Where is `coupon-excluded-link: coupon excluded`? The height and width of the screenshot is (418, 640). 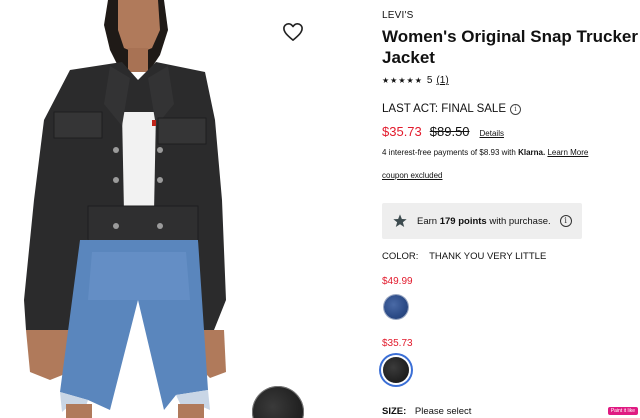 coupon-excluded-link: coupon excluded is located at coordinates (412, 175).